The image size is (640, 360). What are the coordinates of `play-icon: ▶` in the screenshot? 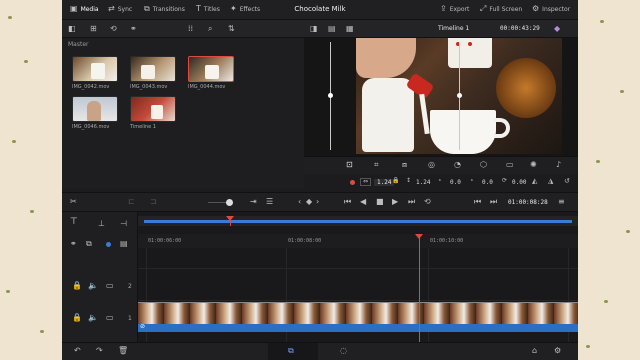 It's located at (395, 202).